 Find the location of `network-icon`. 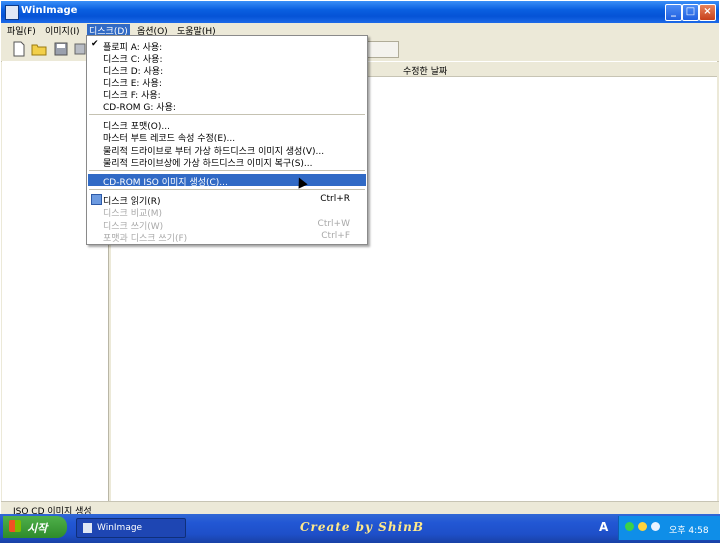

network-icon is located at coordinates (629, 526).